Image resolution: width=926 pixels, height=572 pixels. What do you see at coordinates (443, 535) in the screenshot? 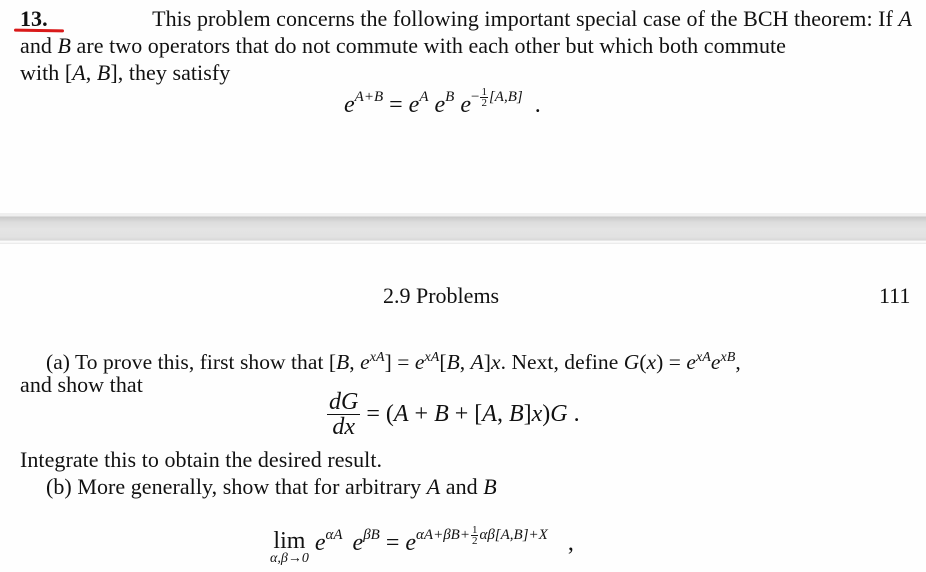
I see `exponent-part: αA+βB+` at bounding box center [443, 535].